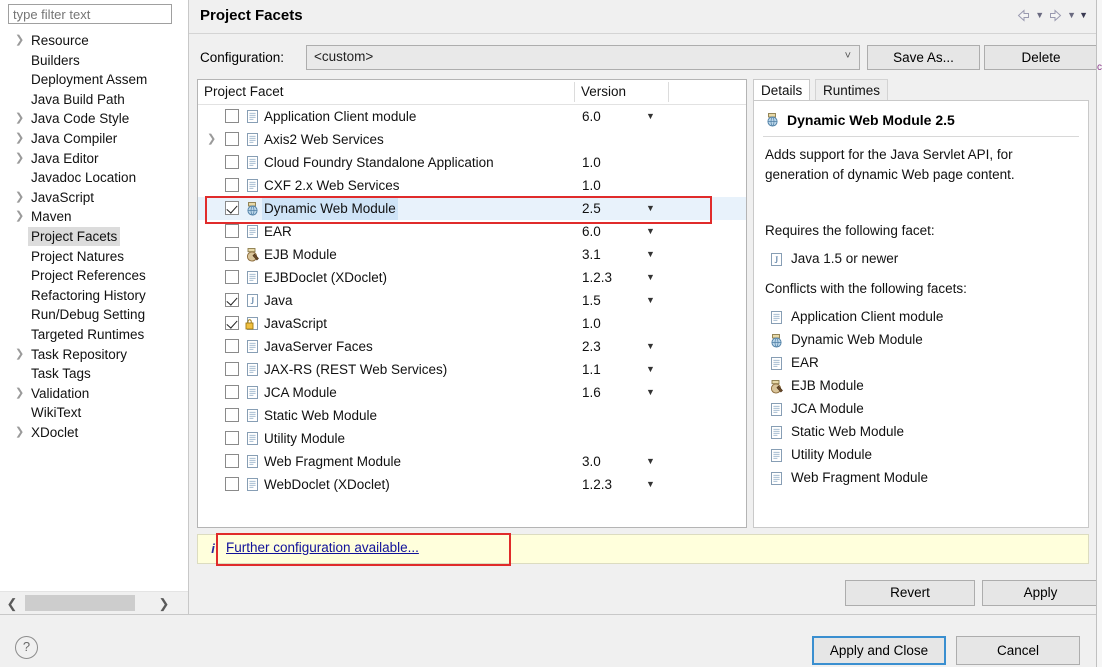 Image resolution: width=1102 pixels, height=667 pixels. Describe the element at coordinates (472, 139) in the screenshot. I see `facet-row: ❯ Axis2 Web Services` at that location.